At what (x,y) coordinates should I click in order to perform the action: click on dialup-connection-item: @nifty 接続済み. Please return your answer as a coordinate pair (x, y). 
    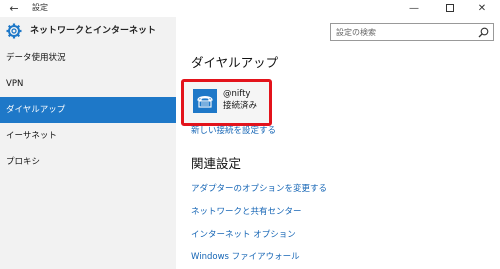
    Looking at the image, I should click on (226, 102).